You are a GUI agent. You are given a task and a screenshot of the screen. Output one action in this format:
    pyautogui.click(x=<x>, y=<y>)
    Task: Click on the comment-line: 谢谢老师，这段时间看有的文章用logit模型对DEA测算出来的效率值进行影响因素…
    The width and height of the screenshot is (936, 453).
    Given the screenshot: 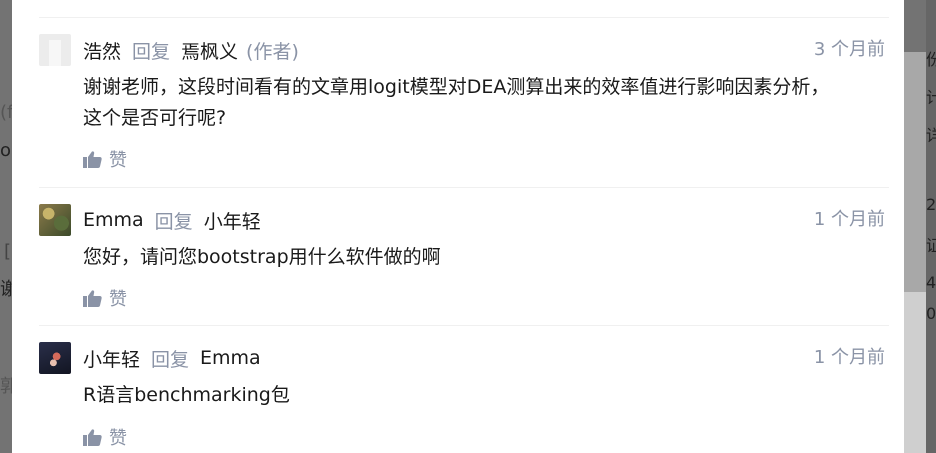 What is the action you would take?
    pyautogui.click(x=456, y=87)
    